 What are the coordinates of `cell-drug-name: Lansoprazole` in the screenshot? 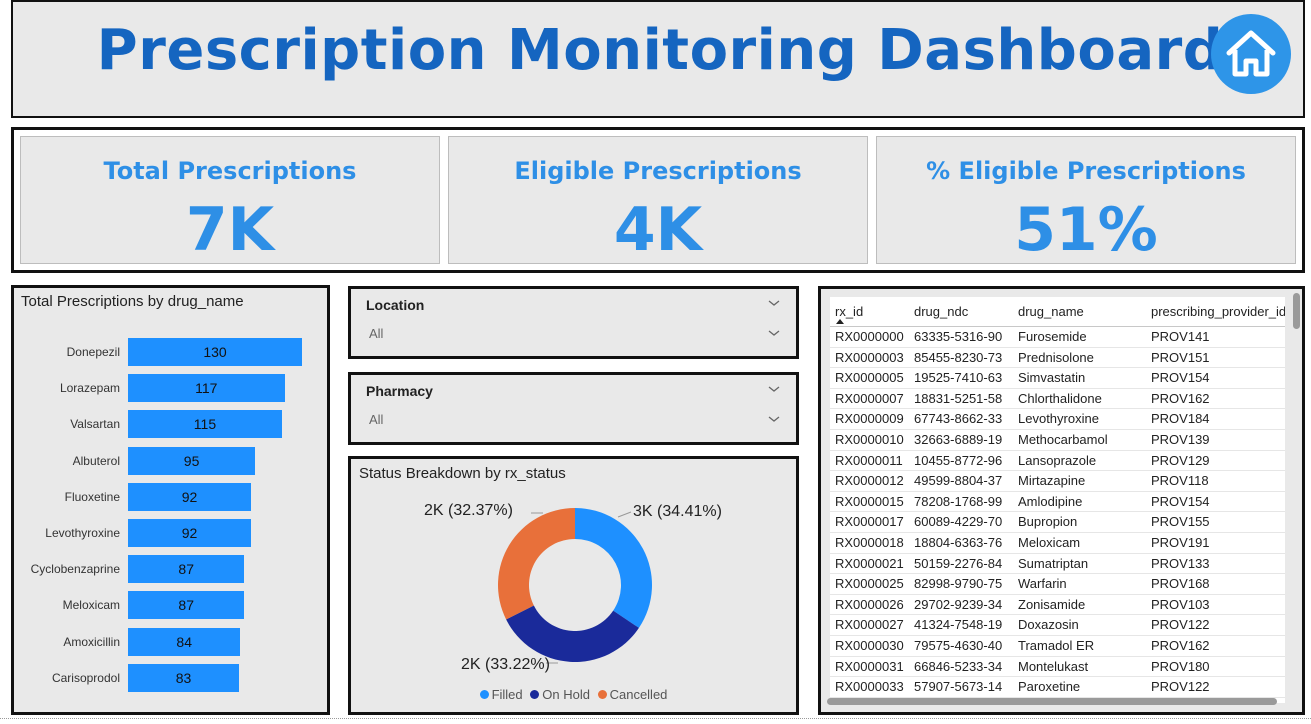 It's located at (1057, 460).